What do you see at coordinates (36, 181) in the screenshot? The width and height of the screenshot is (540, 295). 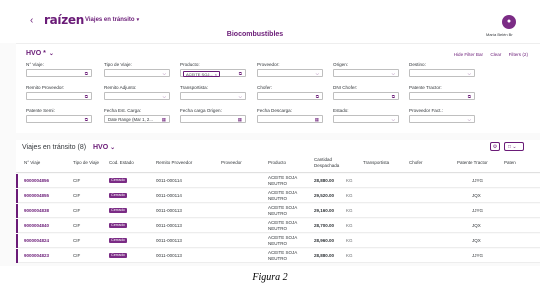 I see `trip-id-link: 9000004856` at bounding box center [36, 181].